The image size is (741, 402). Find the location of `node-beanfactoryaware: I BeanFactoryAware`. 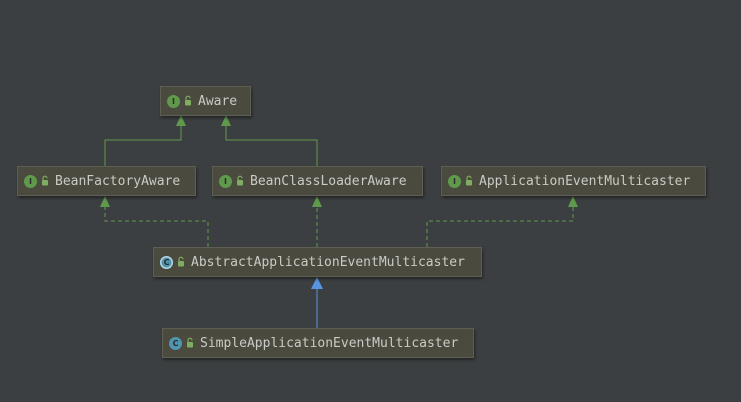

node-beanfactoryaware: I BeanFactoryAware is located at coordinates (106, 181).